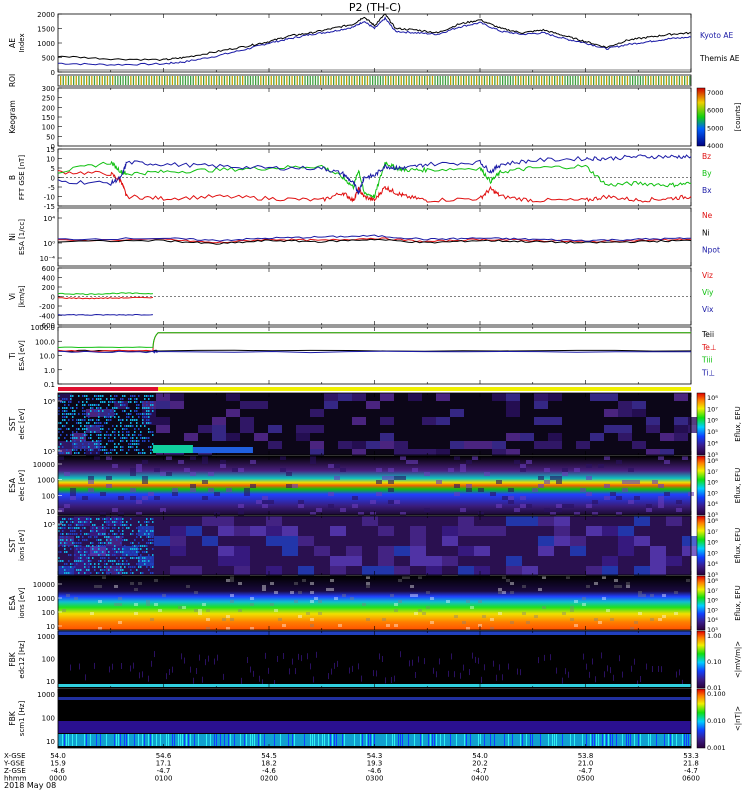 This screenshot has height=804, width=750. What do you see at coordinates (49, 219) in the screenshot?
I see `density-ytick-label: 10⁴` at bounding box center [49, 219].